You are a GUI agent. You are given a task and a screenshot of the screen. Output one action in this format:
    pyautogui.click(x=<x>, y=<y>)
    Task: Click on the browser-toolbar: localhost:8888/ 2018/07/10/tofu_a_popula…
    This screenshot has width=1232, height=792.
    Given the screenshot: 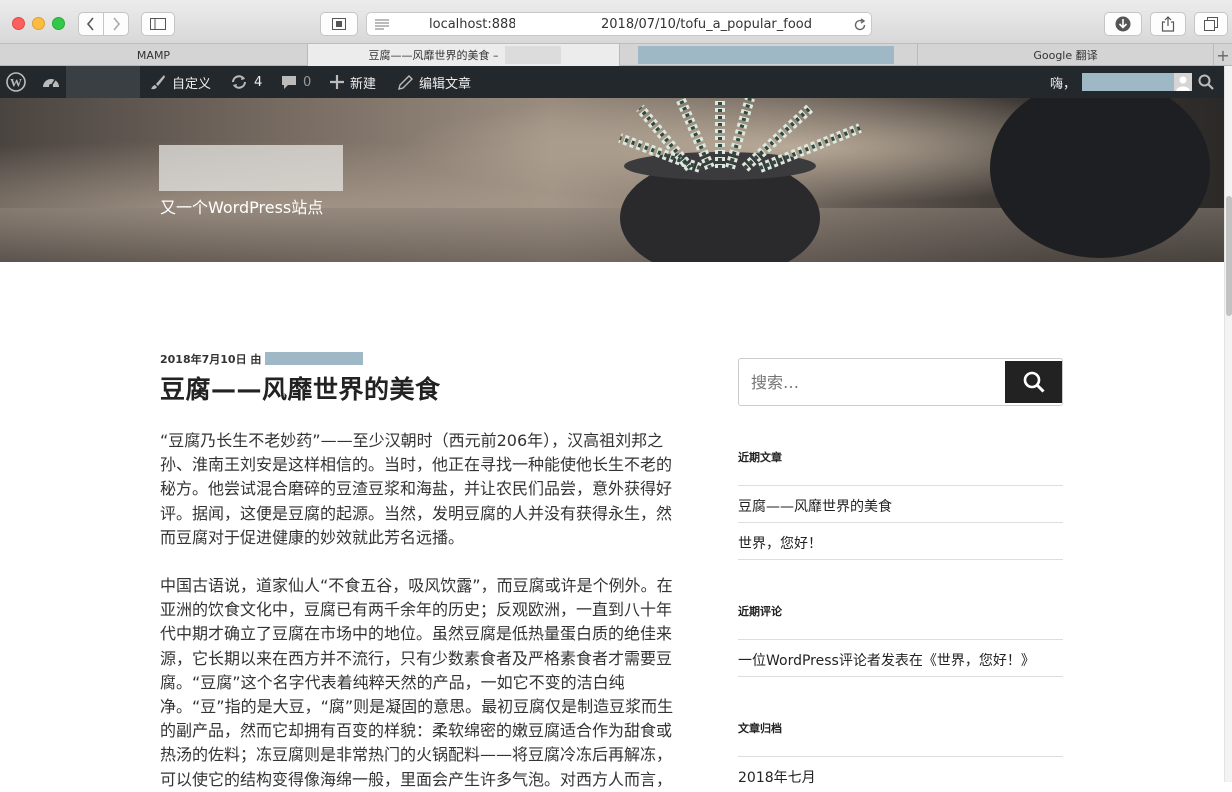 What is the action you would take?
    pyautogui.click(x=616, y=22)
    